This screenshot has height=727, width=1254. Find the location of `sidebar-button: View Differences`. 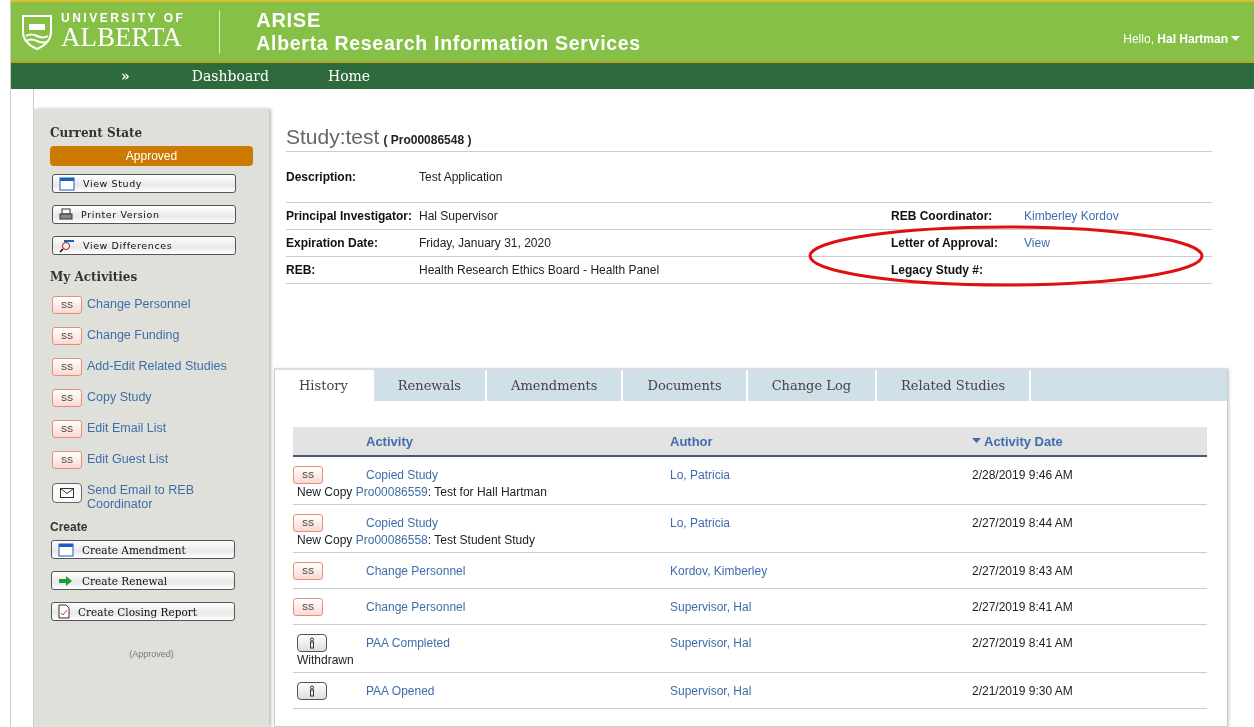

sidebar-button: View Differences is located at coordinates (144, 245).